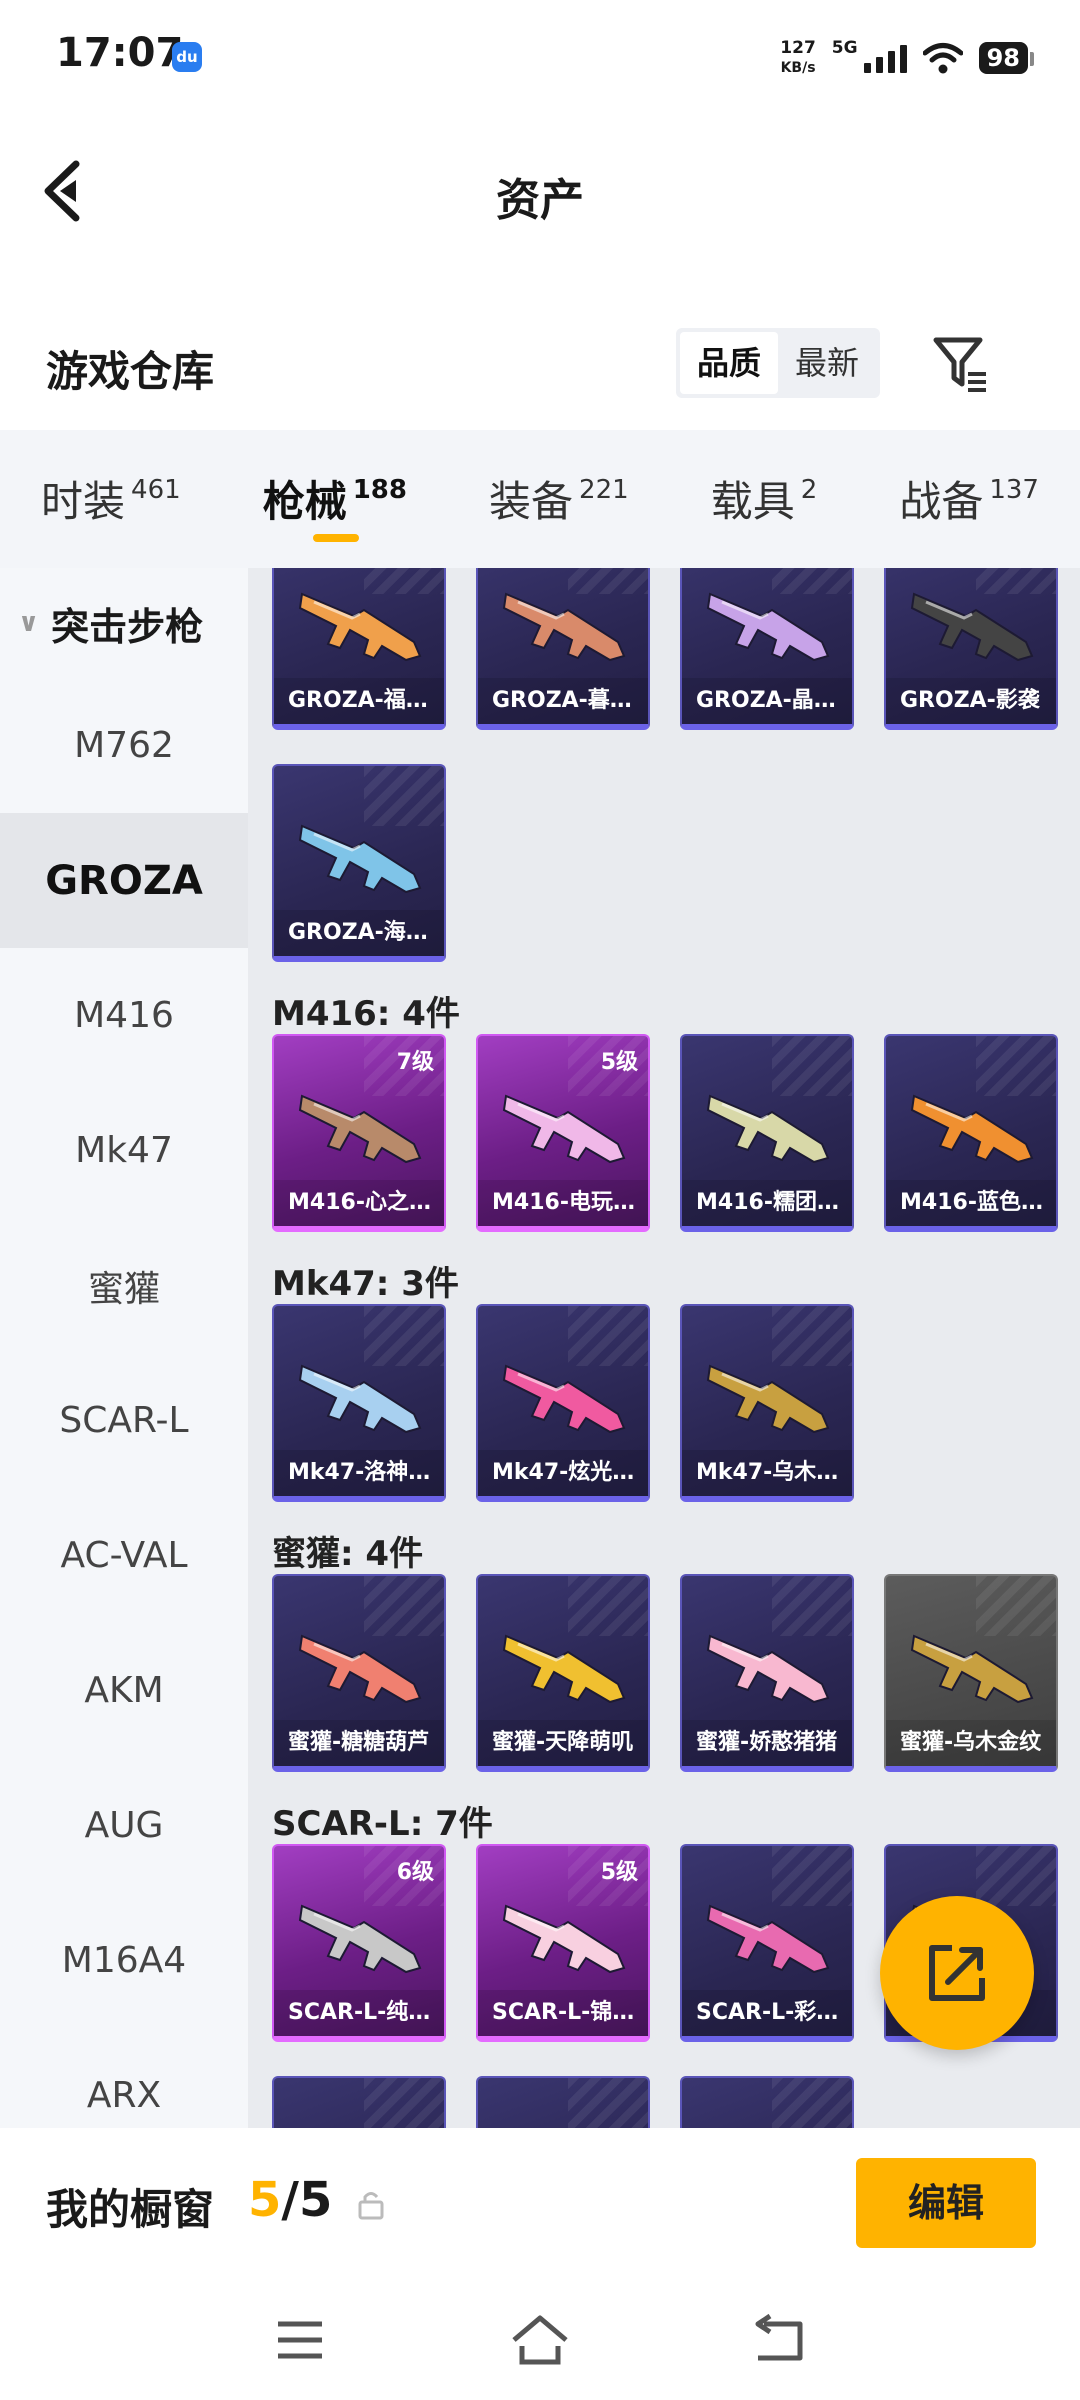 Image resolution: width=1080 pixels, height=2400 pixels. What do you see at coordinates (366, 1014) in the screenshot?
I see `section-title: M416: 4件` at bounding box center [366, 1014].